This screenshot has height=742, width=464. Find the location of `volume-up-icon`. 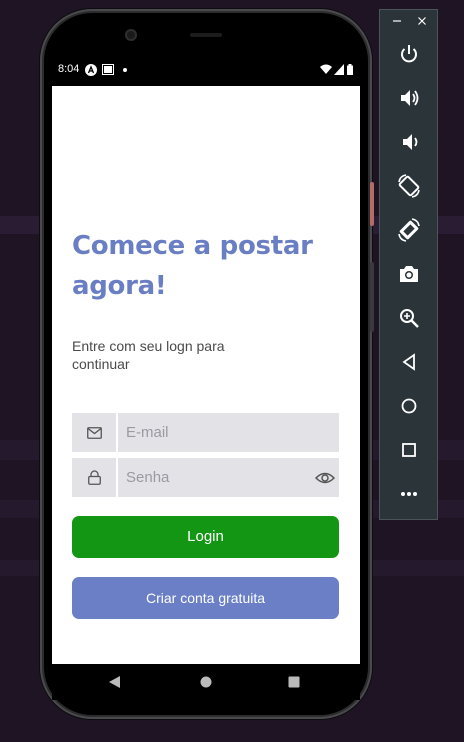

volume-up-icon is located at coordinates (409, 98).